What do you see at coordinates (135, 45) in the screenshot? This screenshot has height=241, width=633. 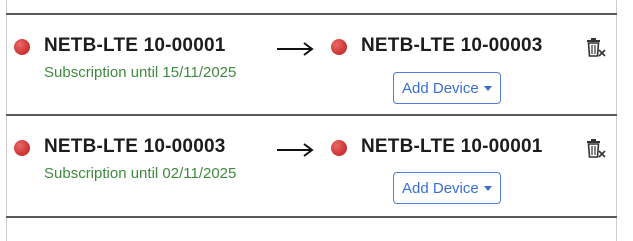 I see `source-device-name: NETB-LTE 10-00001` at bounding box center [135, 45].